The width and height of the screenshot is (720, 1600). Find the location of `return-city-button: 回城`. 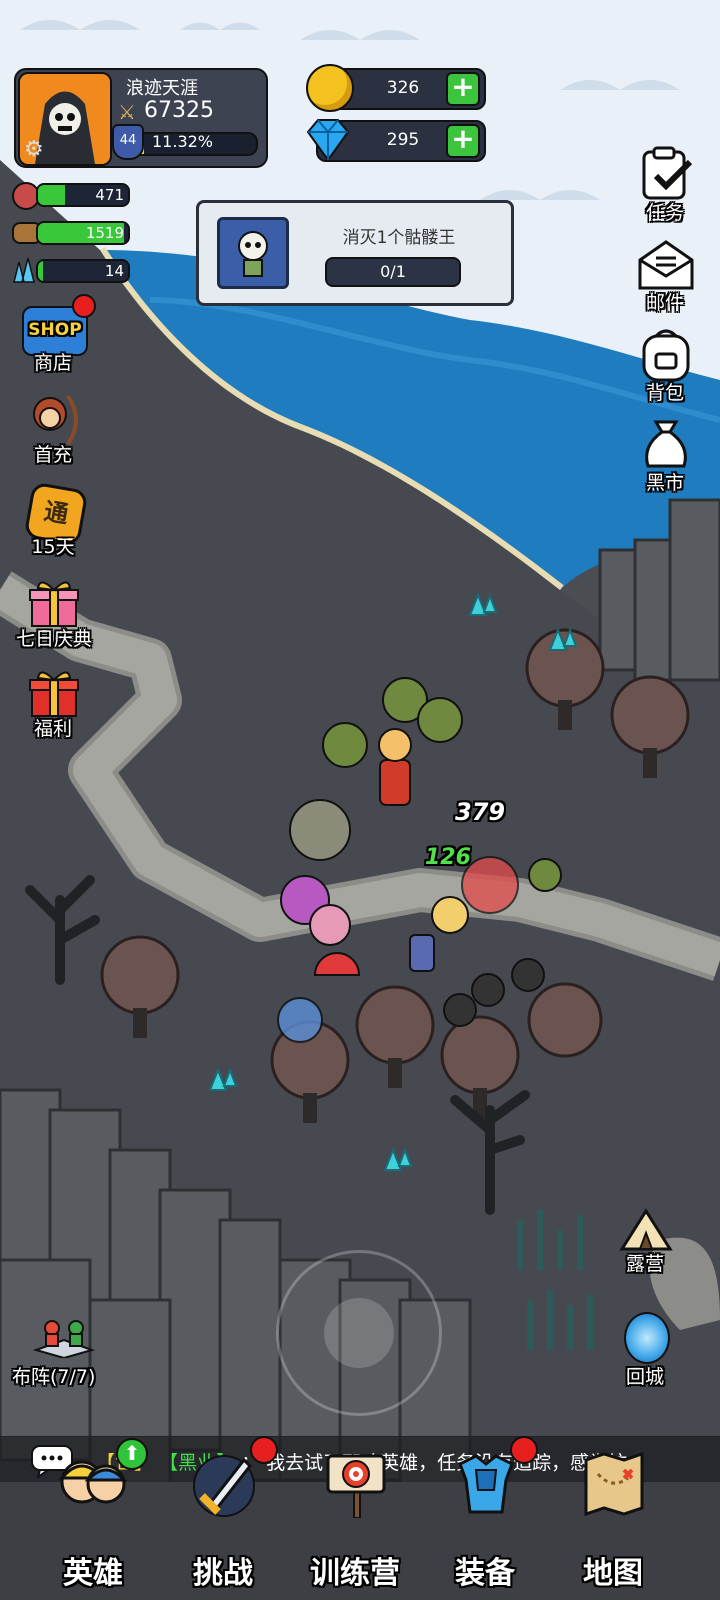

return-city-button: 回城 is located at coordinates (645, 1350).